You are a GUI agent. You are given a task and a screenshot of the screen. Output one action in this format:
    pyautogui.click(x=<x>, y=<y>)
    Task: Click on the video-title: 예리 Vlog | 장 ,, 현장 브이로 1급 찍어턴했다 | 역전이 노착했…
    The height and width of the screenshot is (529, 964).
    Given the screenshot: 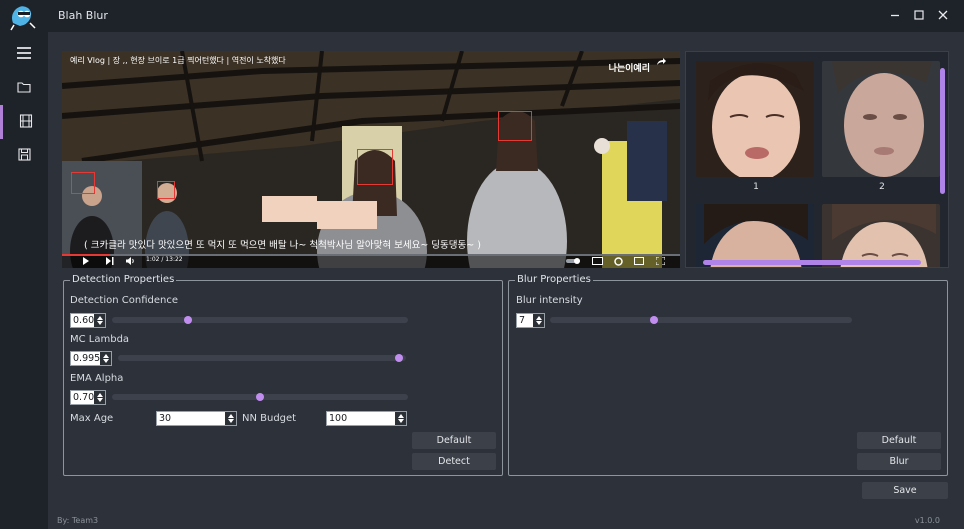 What is the action you would take?
    pyautogui.click(x=178, y=60)
    